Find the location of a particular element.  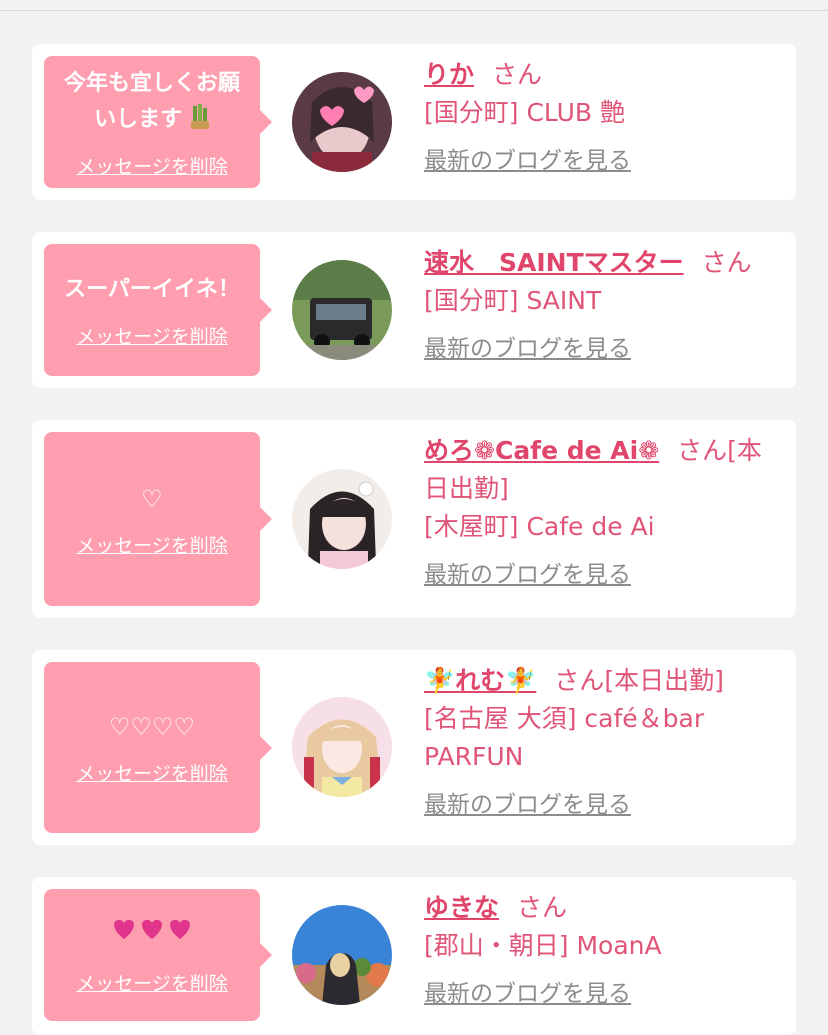

message-card: メッセージを削除 ゆきな さん [郡山・朝日] MoanA 最新のブログを見る is located at coordinates (414, 956).